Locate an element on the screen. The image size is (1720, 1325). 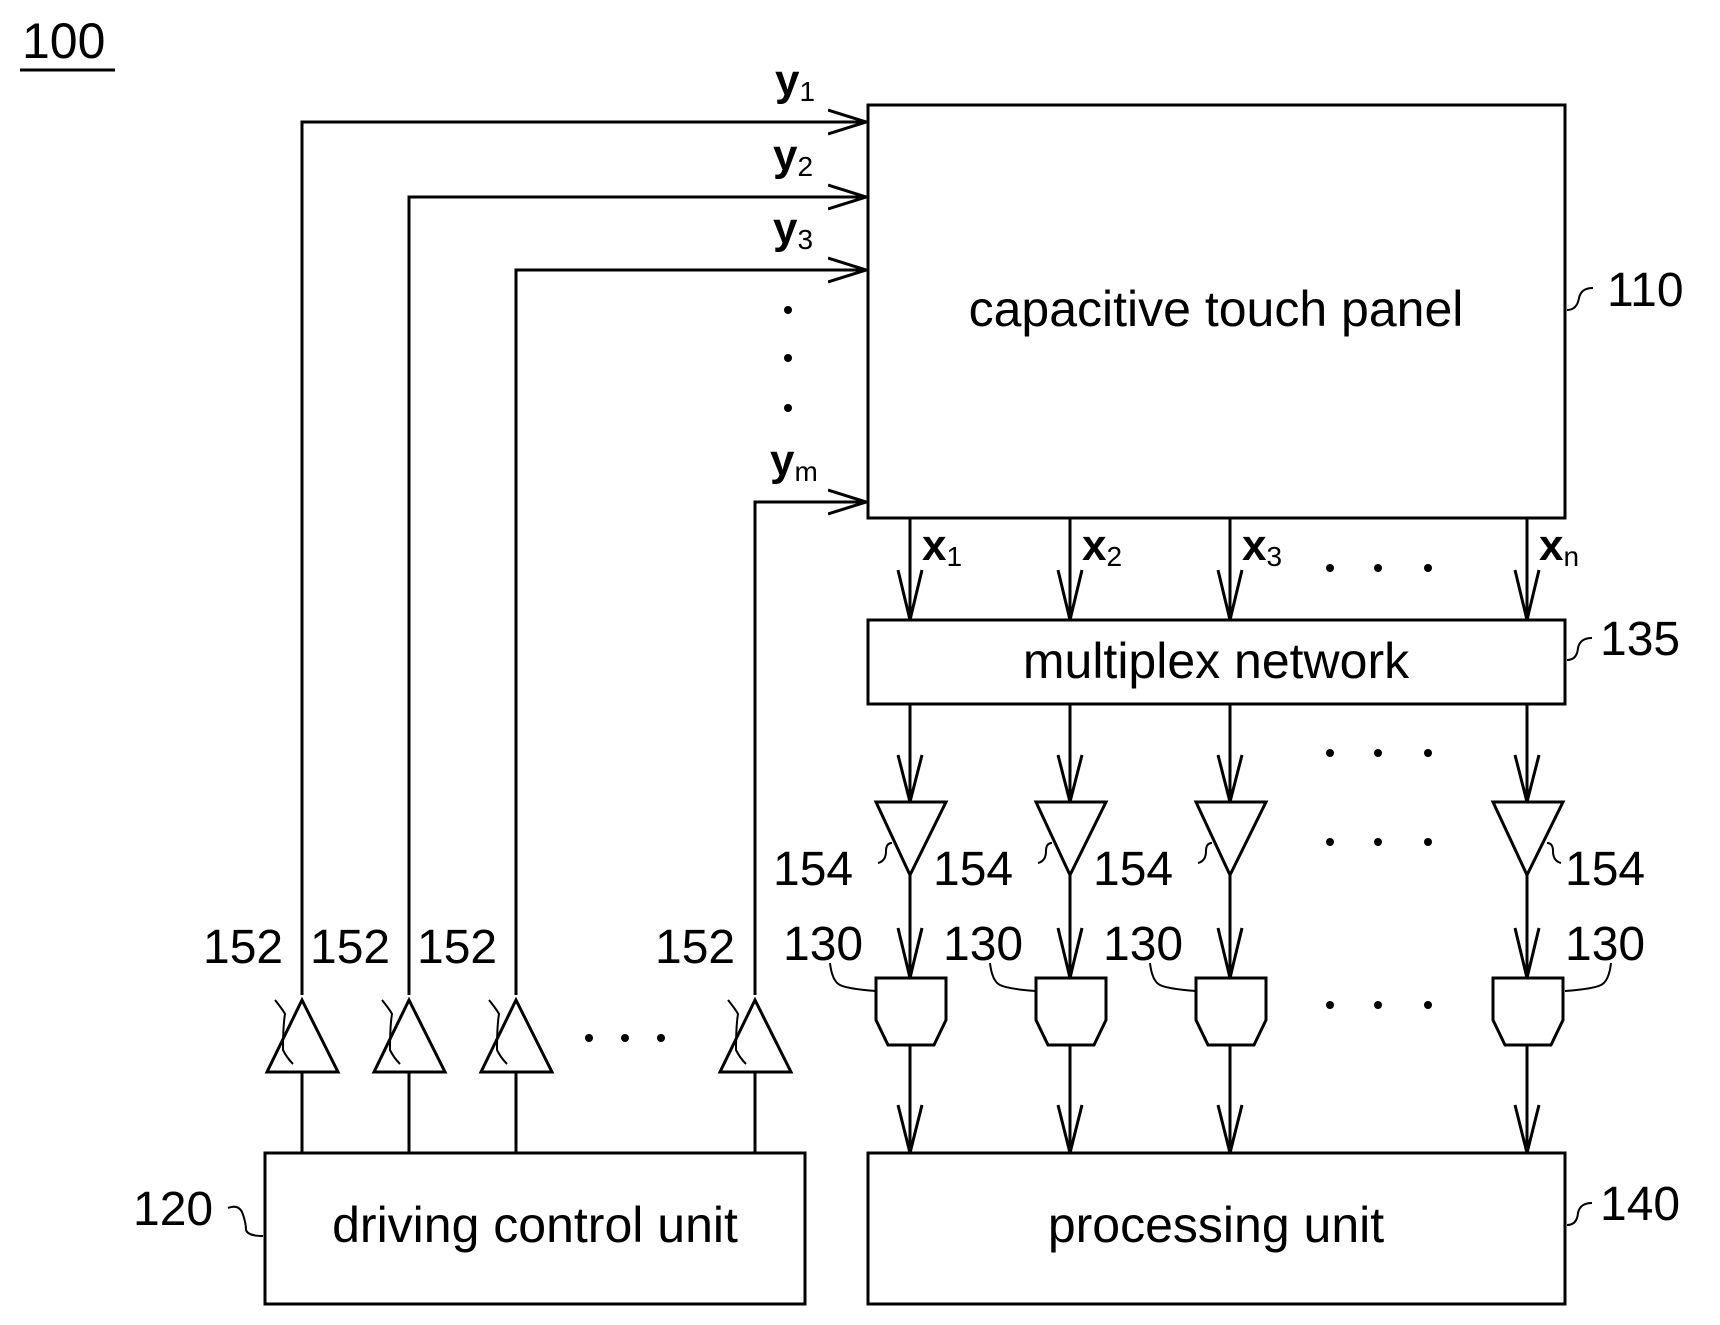
sense-line-x2: x2 is located at coordinates (1089, 569).